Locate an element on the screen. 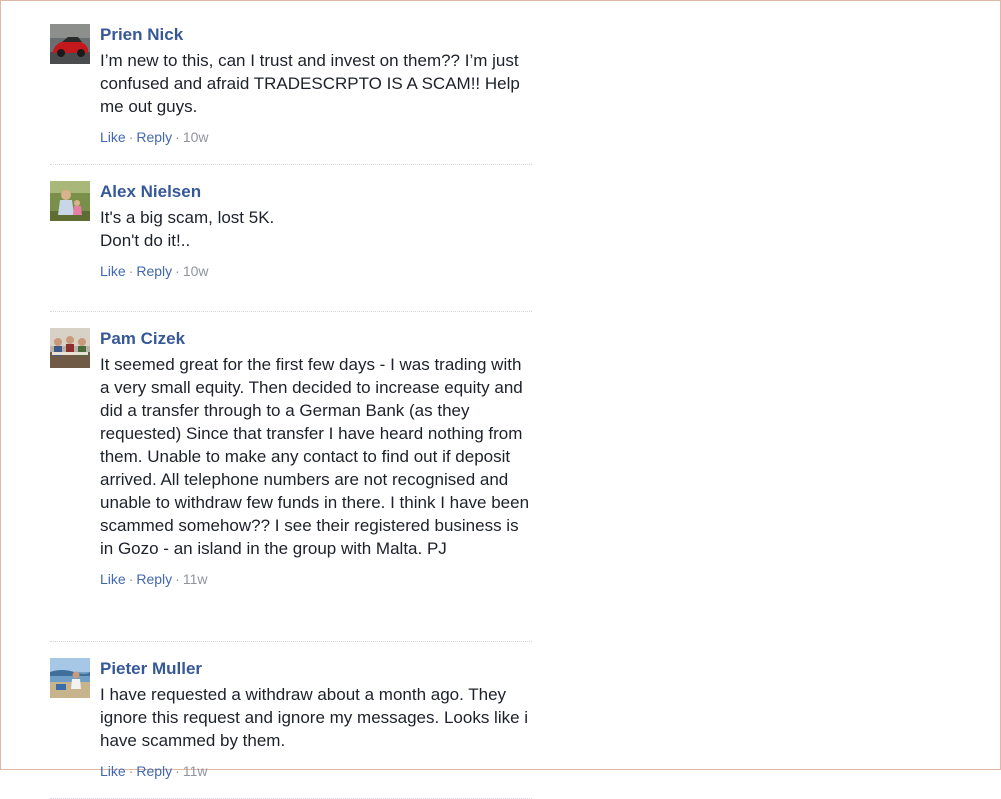 Image resolution: width=1001 pixels, height=799 pixels. person-on-beach-photo-icon is located at coordinates (70, 678).